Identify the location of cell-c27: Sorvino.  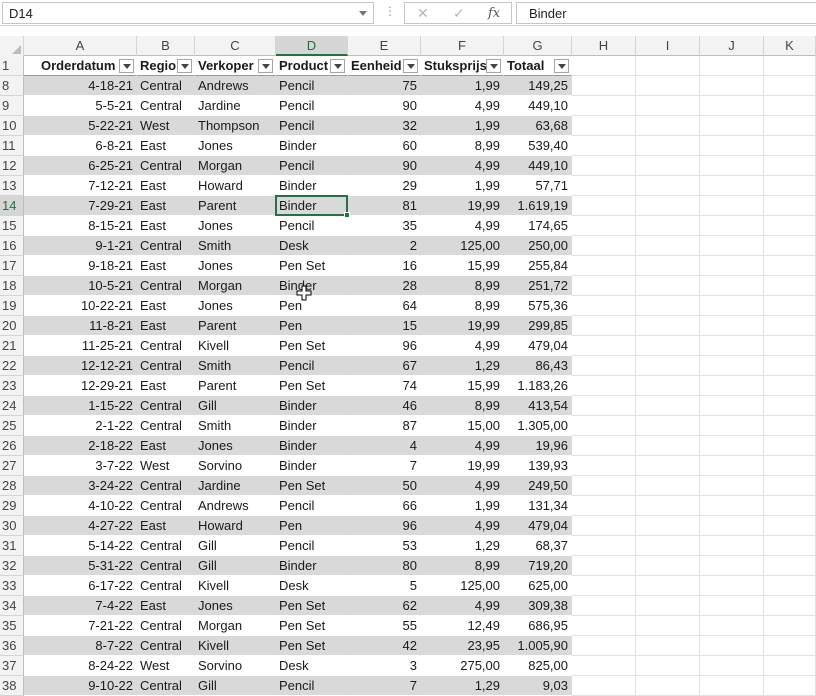
(235, 466).